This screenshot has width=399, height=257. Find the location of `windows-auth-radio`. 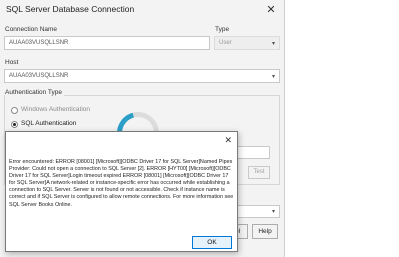

windows-auth-radio is located at coordinates (14, 110).